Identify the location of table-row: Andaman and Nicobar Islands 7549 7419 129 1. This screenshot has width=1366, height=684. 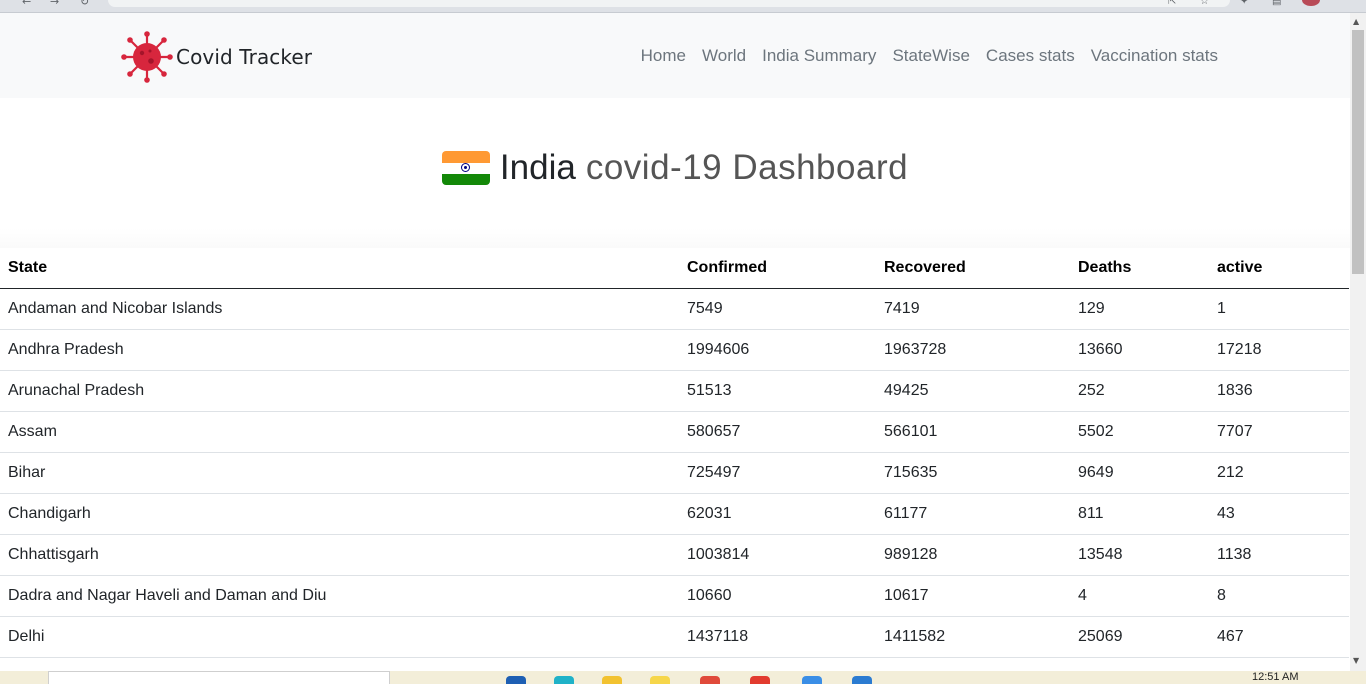
(674, 309).